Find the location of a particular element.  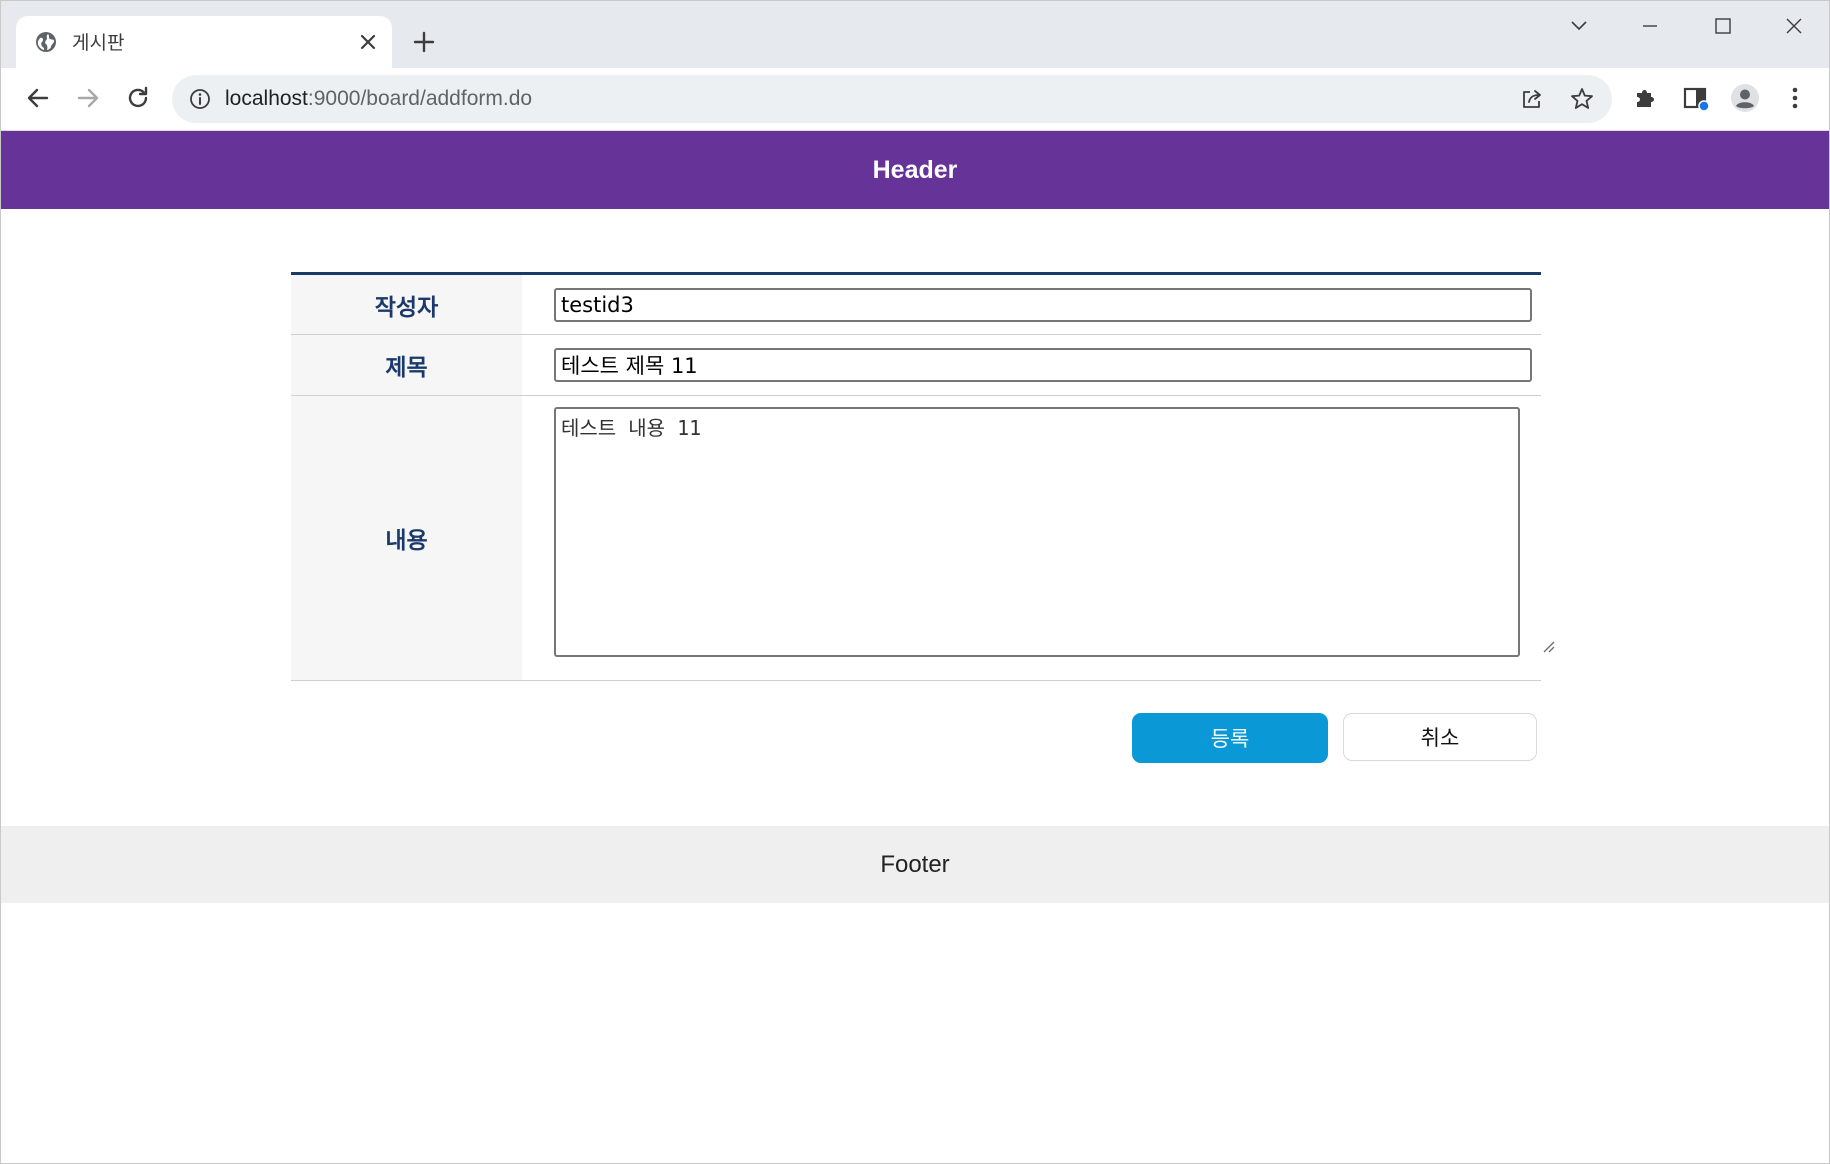

title-label: 제목 is located at coordinates (406, 365).